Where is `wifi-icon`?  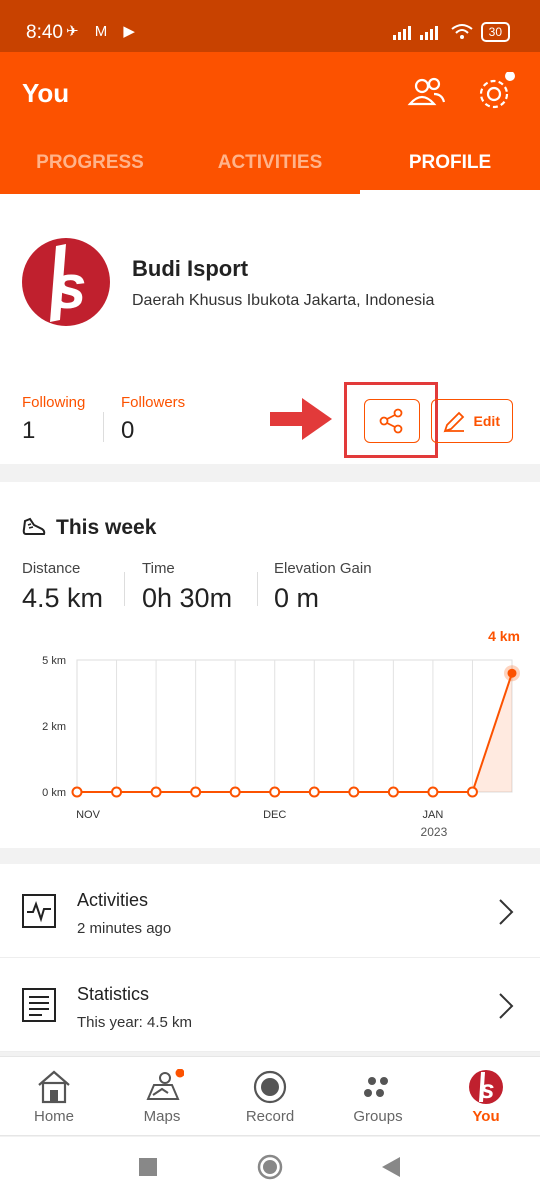 wifi-icon is located at coordinates (462, 31).